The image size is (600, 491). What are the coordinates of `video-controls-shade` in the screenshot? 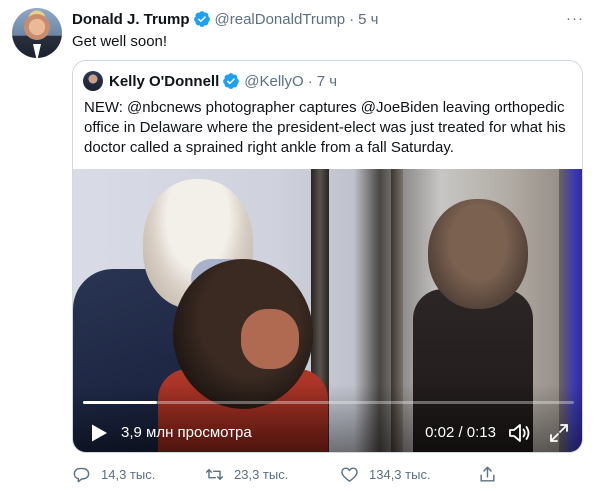 It's located at (327, 418).